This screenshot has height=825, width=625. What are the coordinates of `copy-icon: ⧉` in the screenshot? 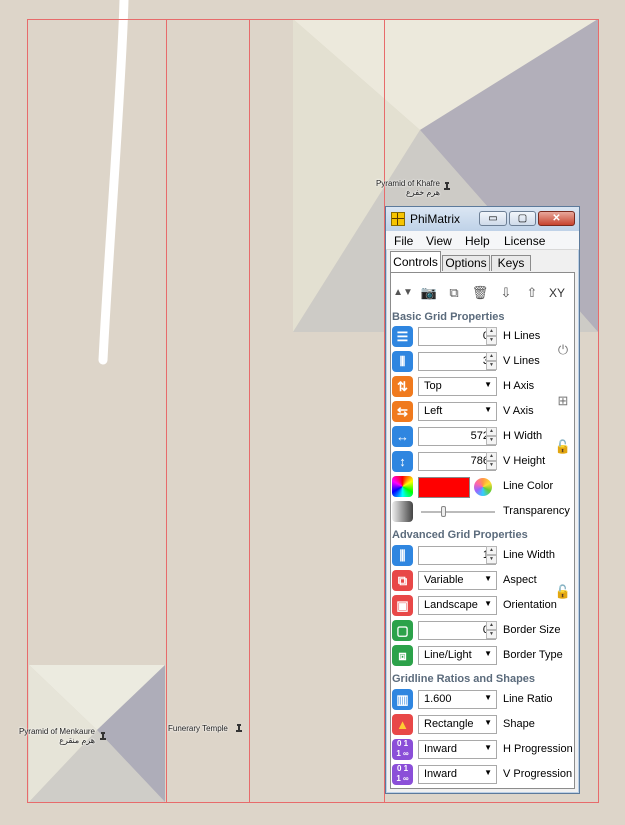 It's located at (454, 293).